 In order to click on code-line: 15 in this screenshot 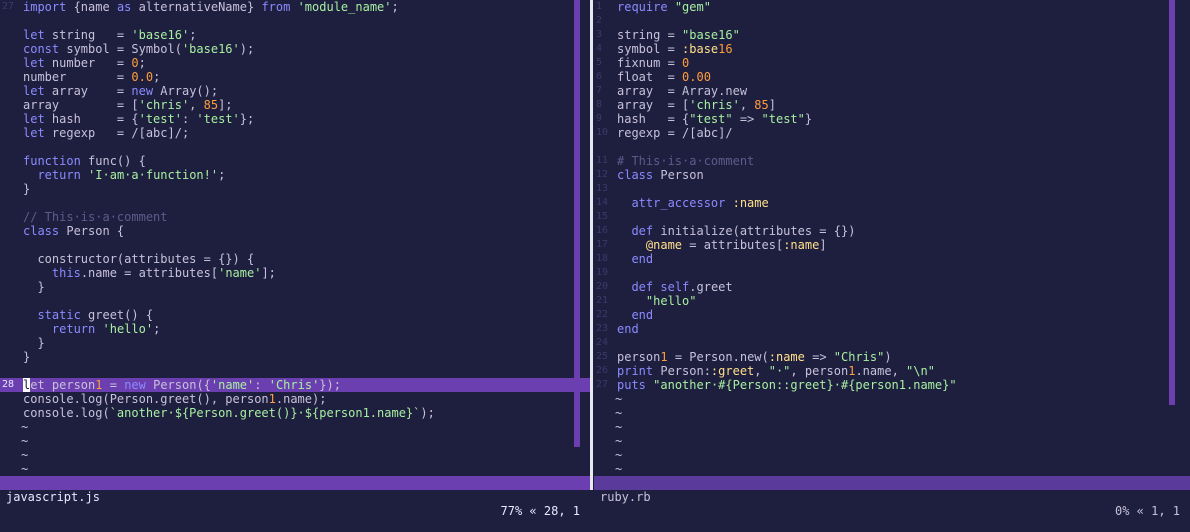, I will do `click(892, 217)`.